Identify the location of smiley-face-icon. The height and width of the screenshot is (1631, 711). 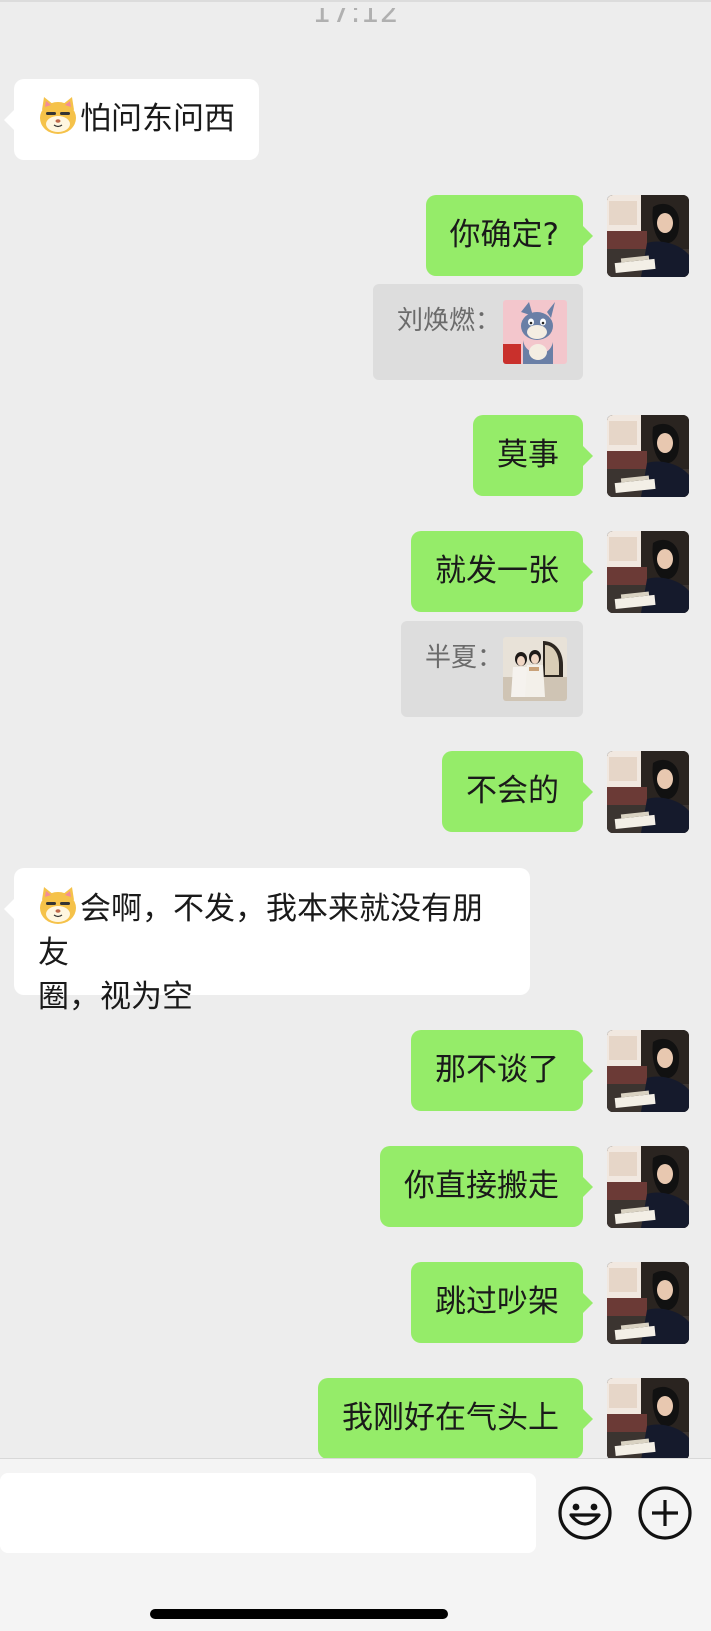
(585, 1513).